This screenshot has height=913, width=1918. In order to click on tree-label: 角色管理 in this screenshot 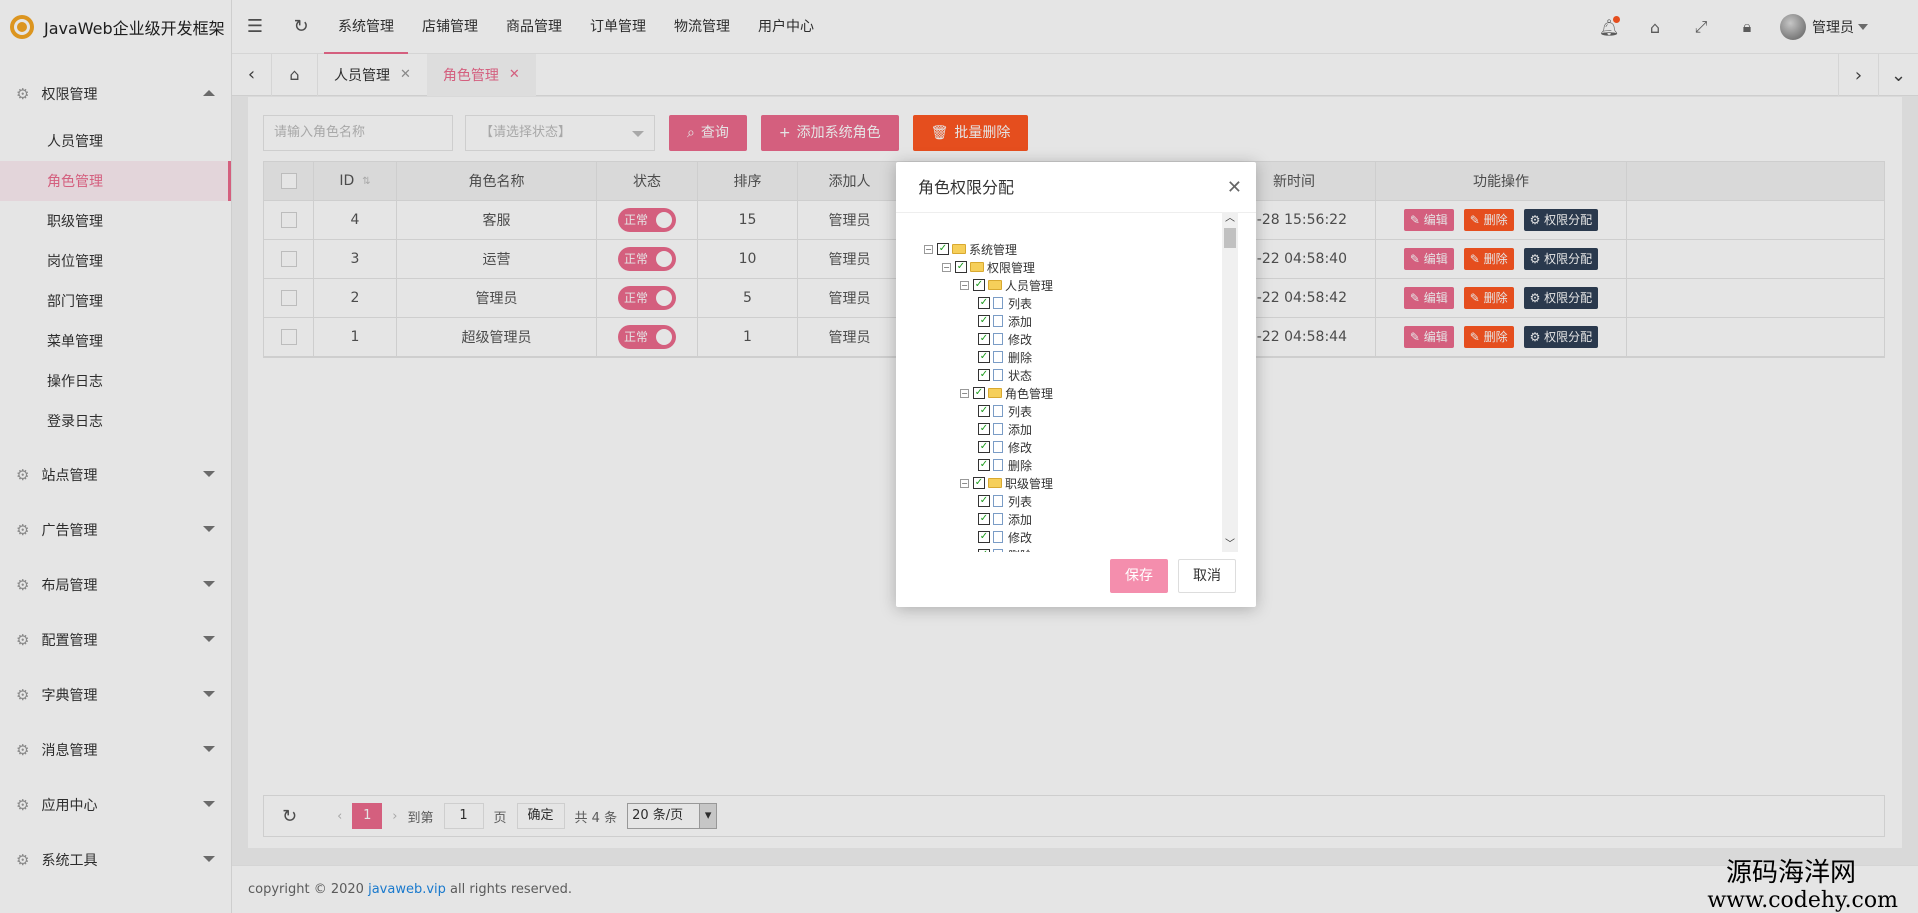, I will do `click(1029, 393)`.